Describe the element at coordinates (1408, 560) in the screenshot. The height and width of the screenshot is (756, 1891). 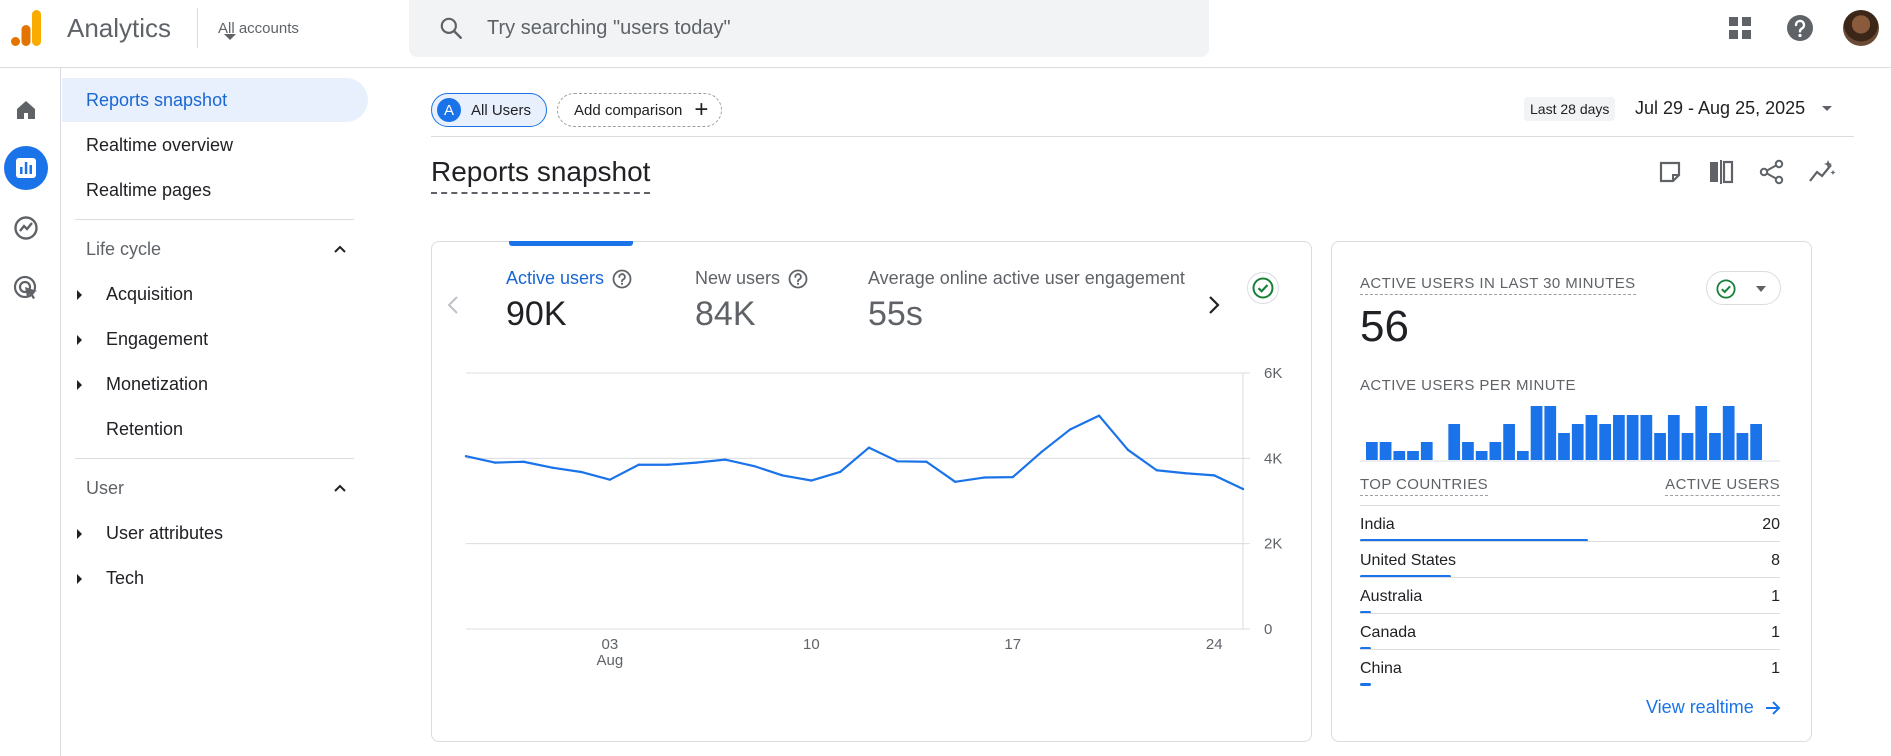
I see `country-name: United States` at that location.